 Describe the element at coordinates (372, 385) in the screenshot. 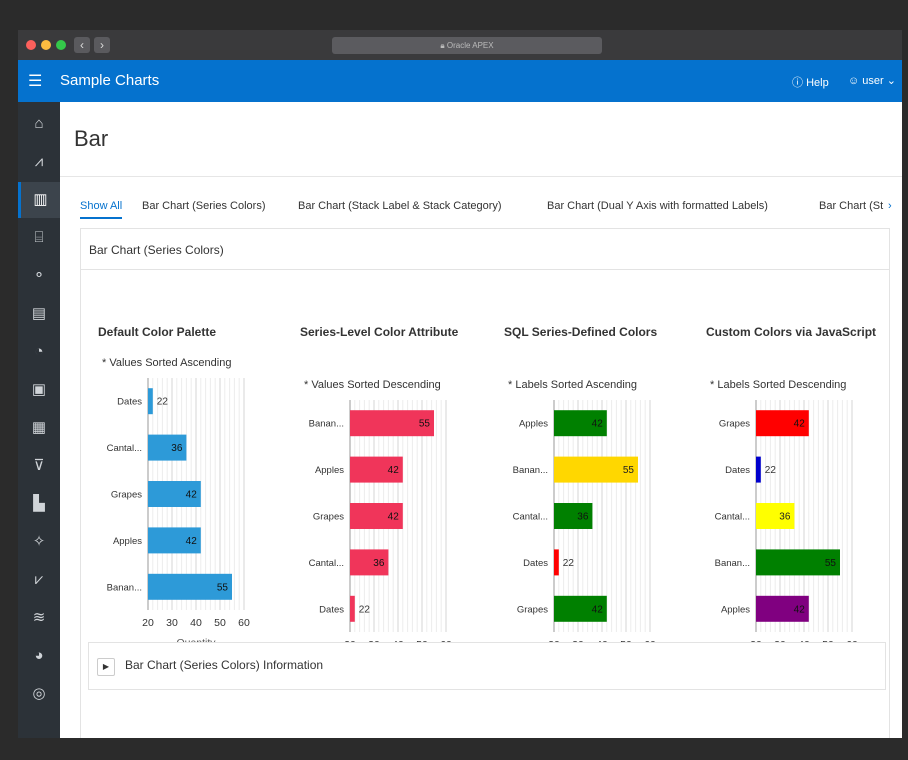

I see `chart-2-subtitle: * Values Sorted Descending` at that location.